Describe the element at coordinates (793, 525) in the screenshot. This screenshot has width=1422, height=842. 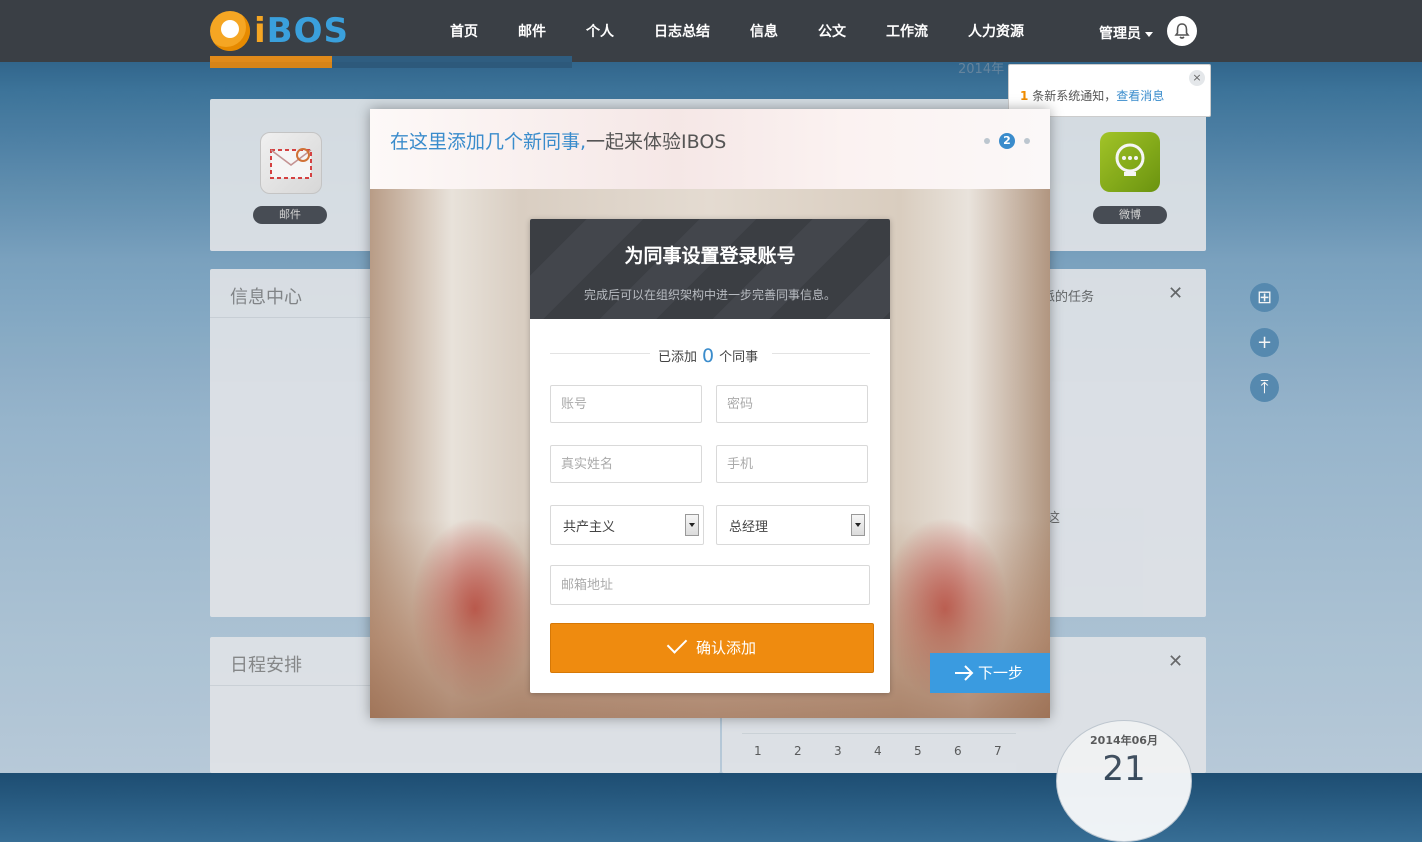
I see `position-select: 总经理` at that location.